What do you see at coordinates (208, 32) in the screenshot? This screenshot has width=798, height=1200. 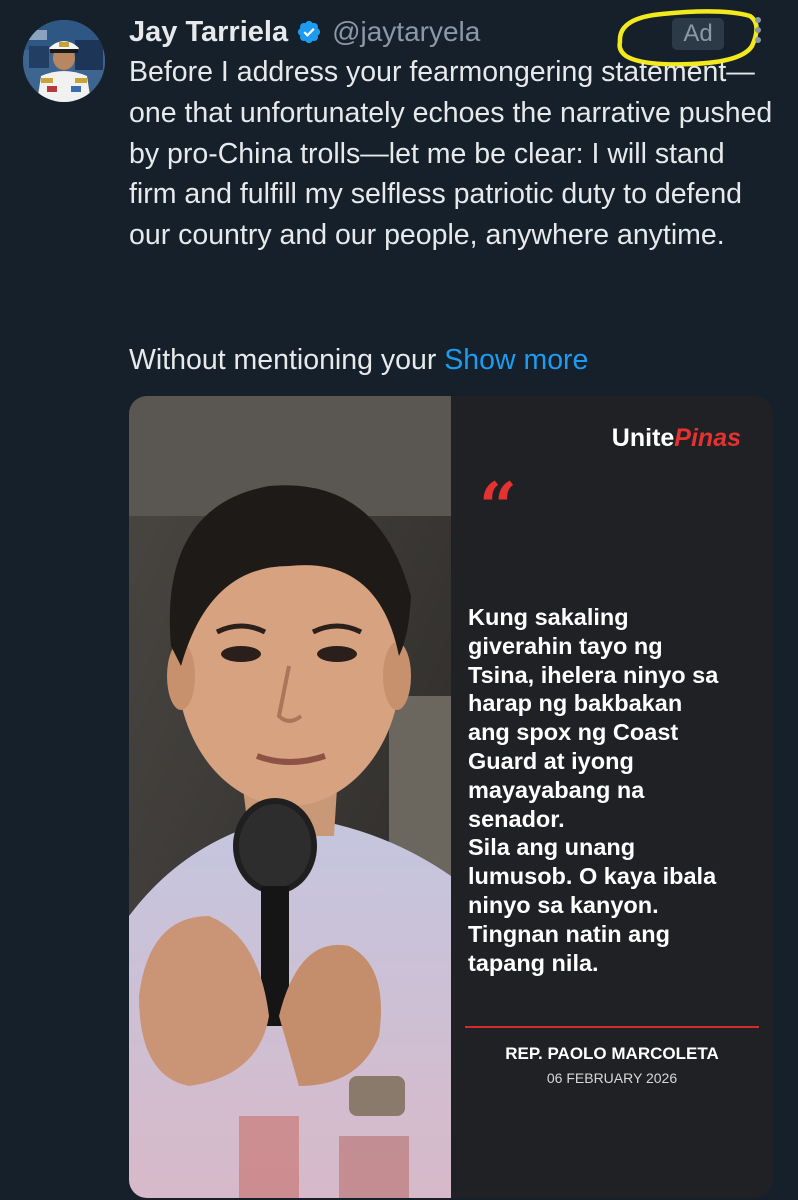 I see `author-name: Jay Tarriela` at bounding box center [208, 32].